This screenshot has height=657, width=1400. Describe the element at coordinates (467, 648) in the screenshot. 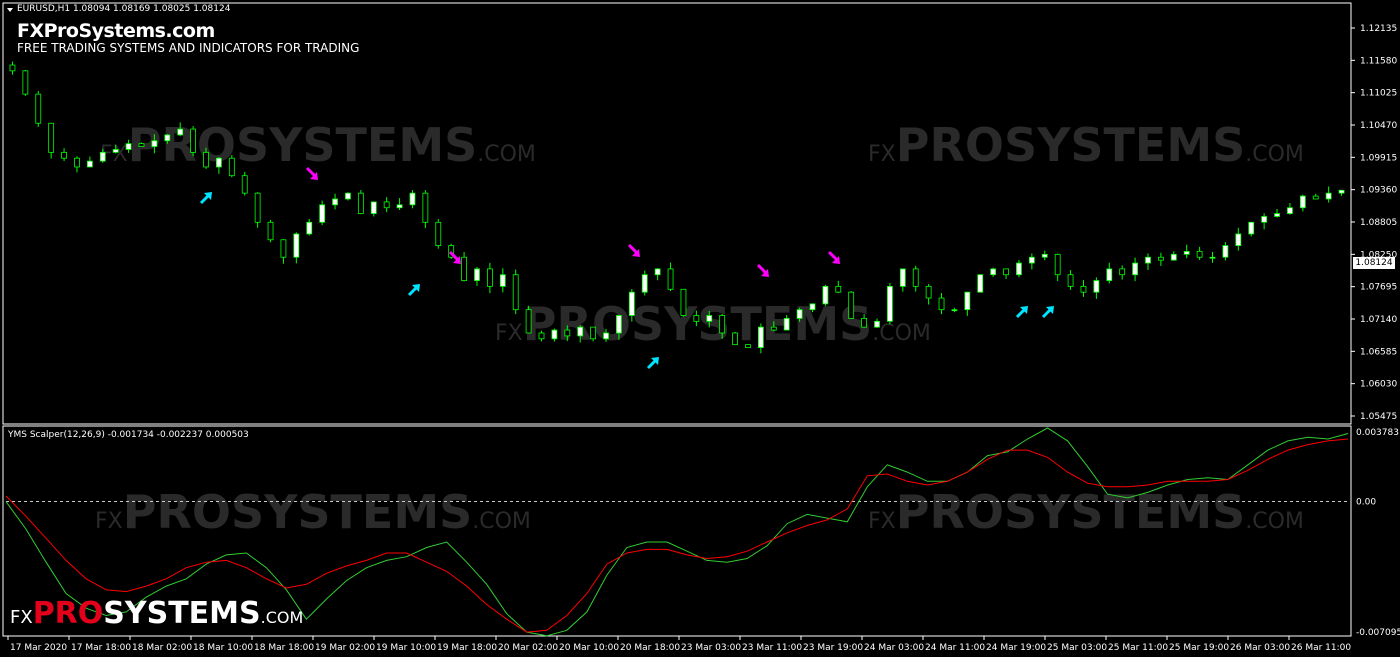

I see `x-tick-label: 19 Mar 18:00` at that location.